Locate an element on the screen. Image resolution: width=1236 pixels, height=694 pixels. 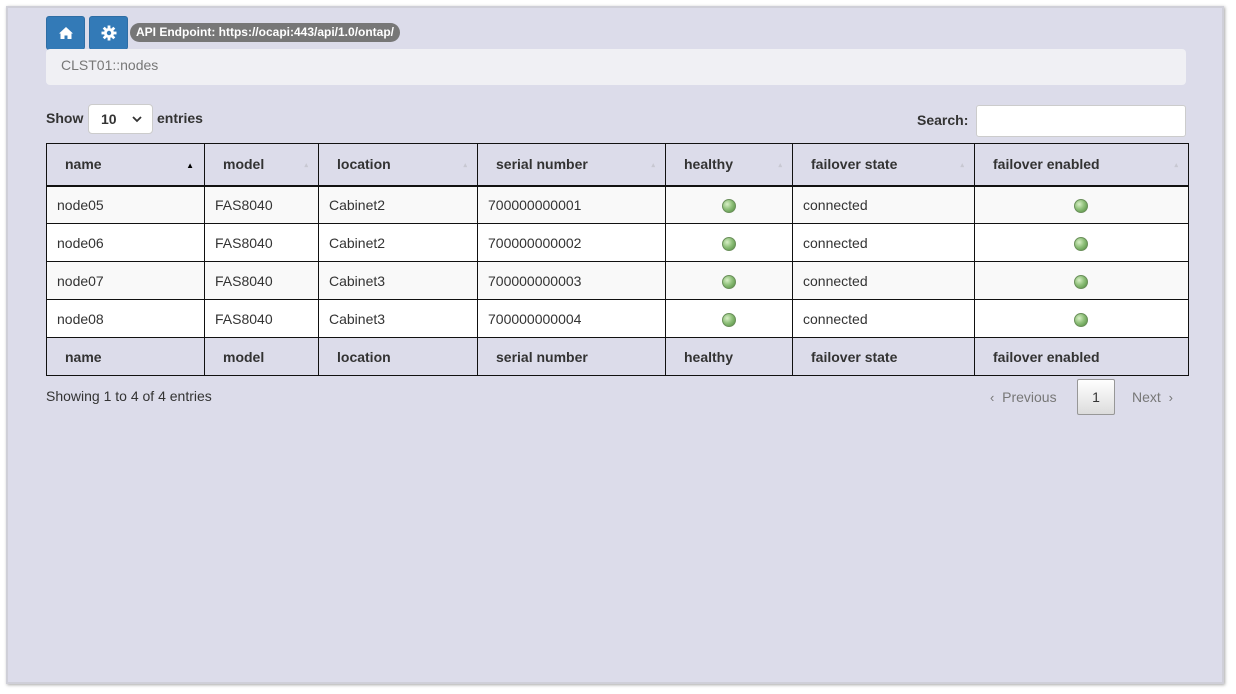
entries-length-select: 10 is located at coordinates (120, 119).